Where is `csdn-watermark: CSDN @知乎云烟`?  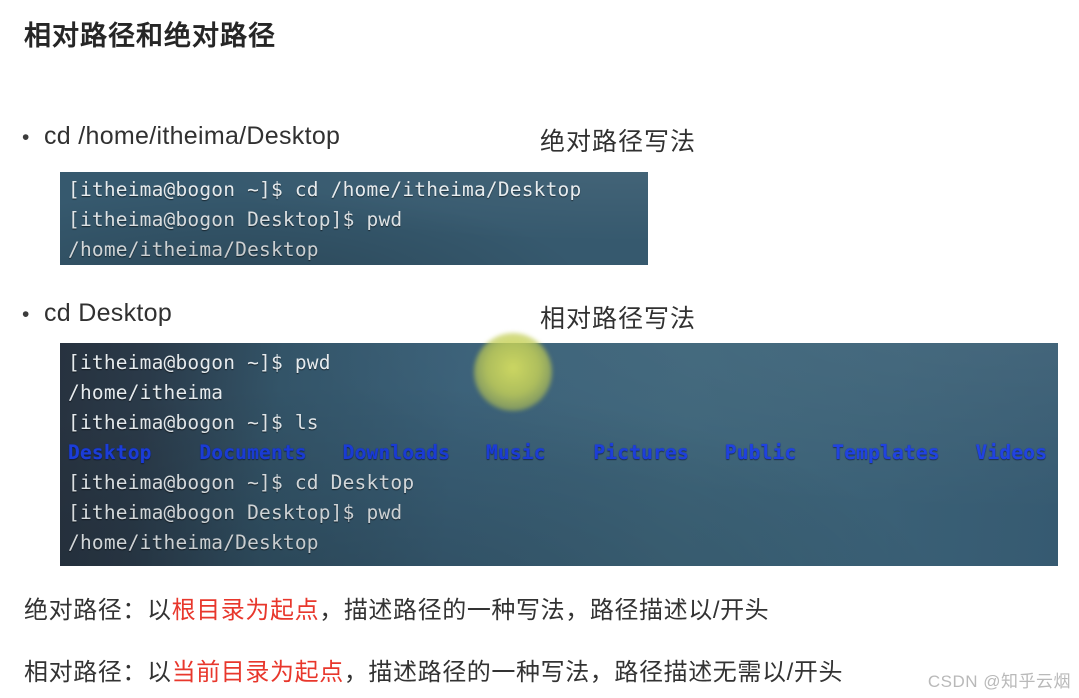
csdn-watermark: CSDN @知乎云烟 is located at coordinates (999, 681).